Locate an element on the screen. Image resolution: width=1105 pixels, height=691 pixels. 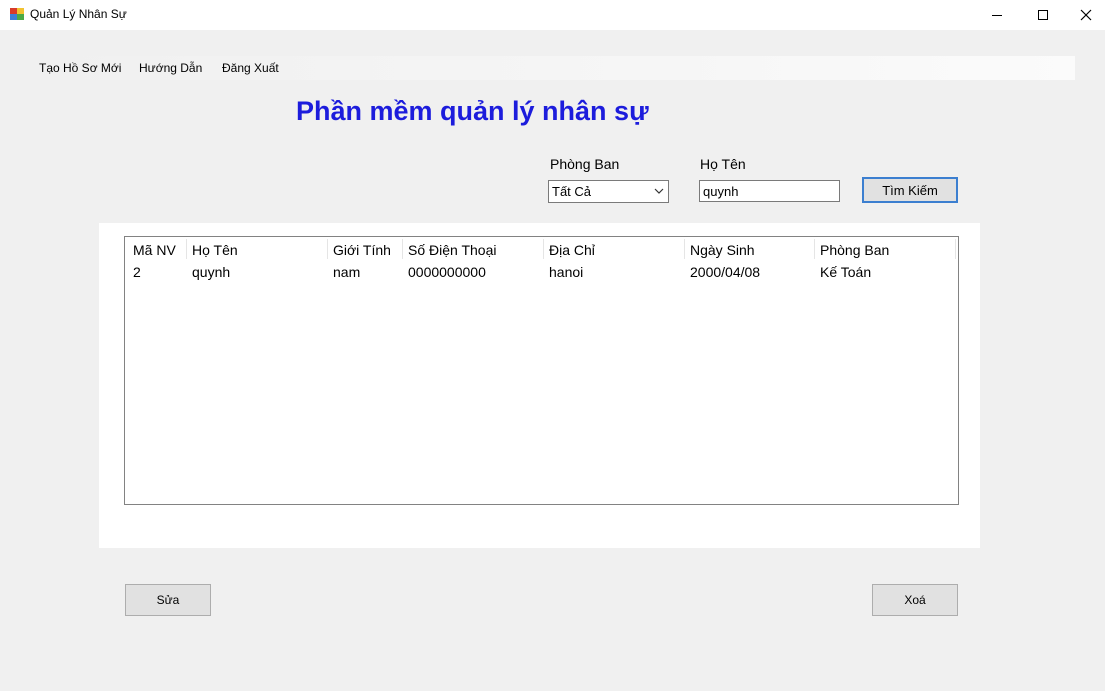
column-header-id: Mã NV is located at coordinates (151, 249).